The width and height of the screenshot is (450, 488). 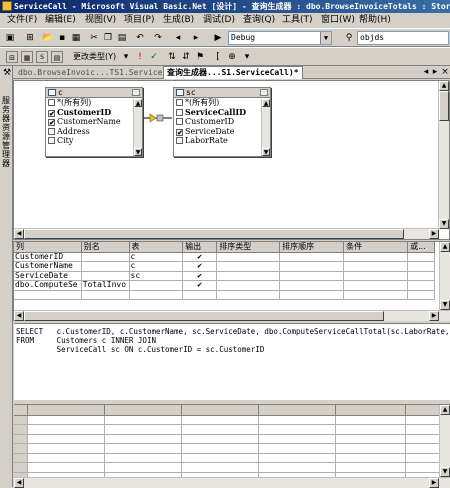 What do you see at coordinates (376, 247) in the screenshot?
I see `grid-header-criteria: 条件` at bounding box center [376, 247].